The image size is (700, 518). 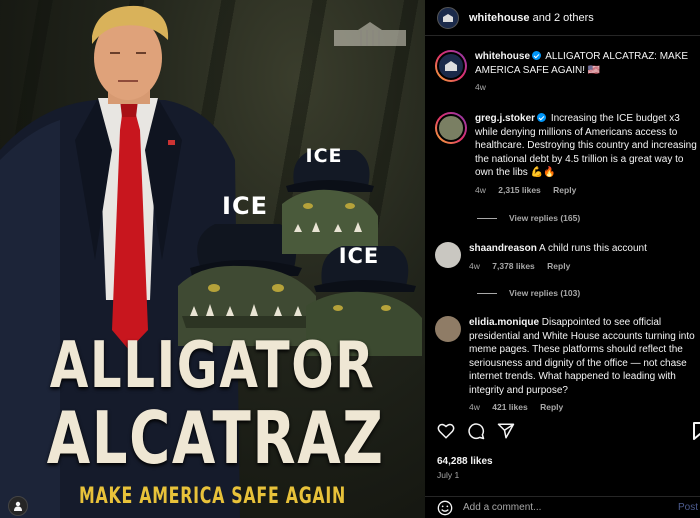 I want to click on poster-headline-line1: ALLIGATOR, so click(x=212, y=366).